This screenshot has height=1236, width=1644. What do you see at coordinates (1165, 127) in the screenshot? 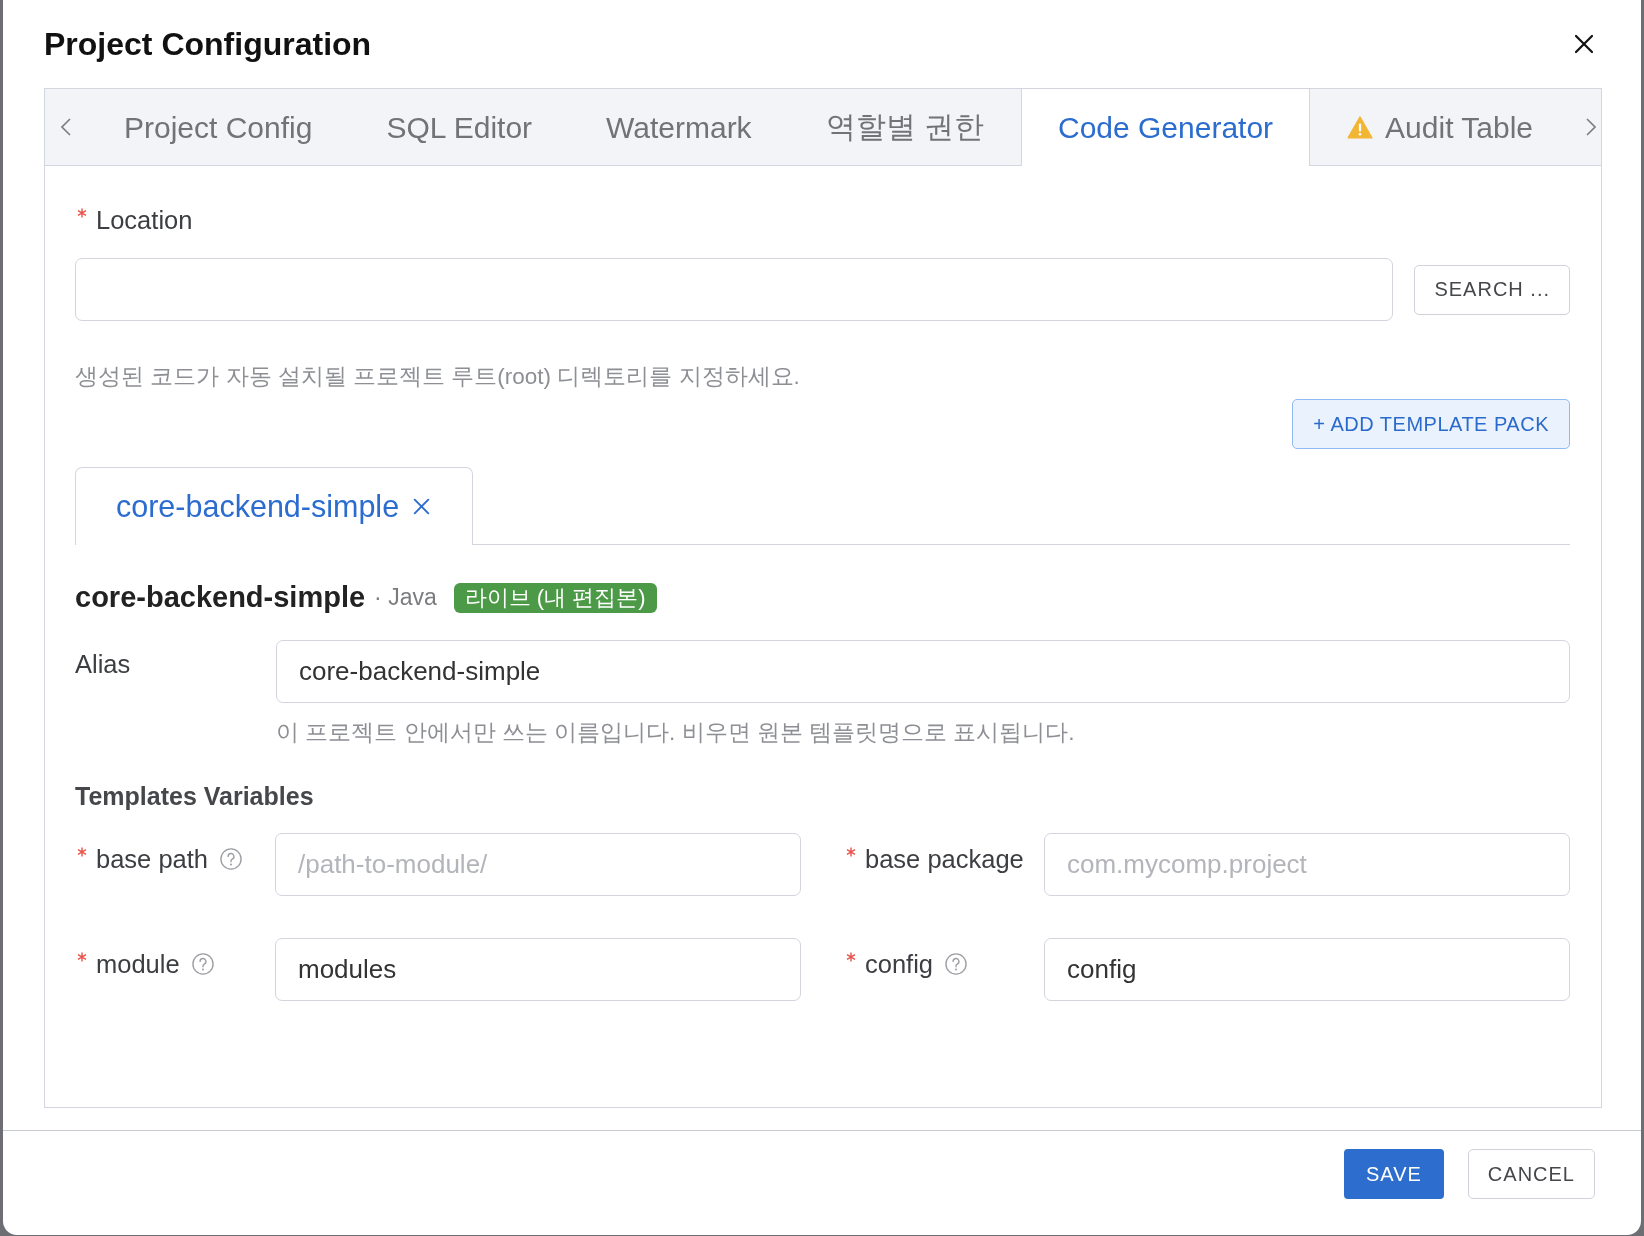
I see `tab: Code Generator` at bounding box center [1165, 127].